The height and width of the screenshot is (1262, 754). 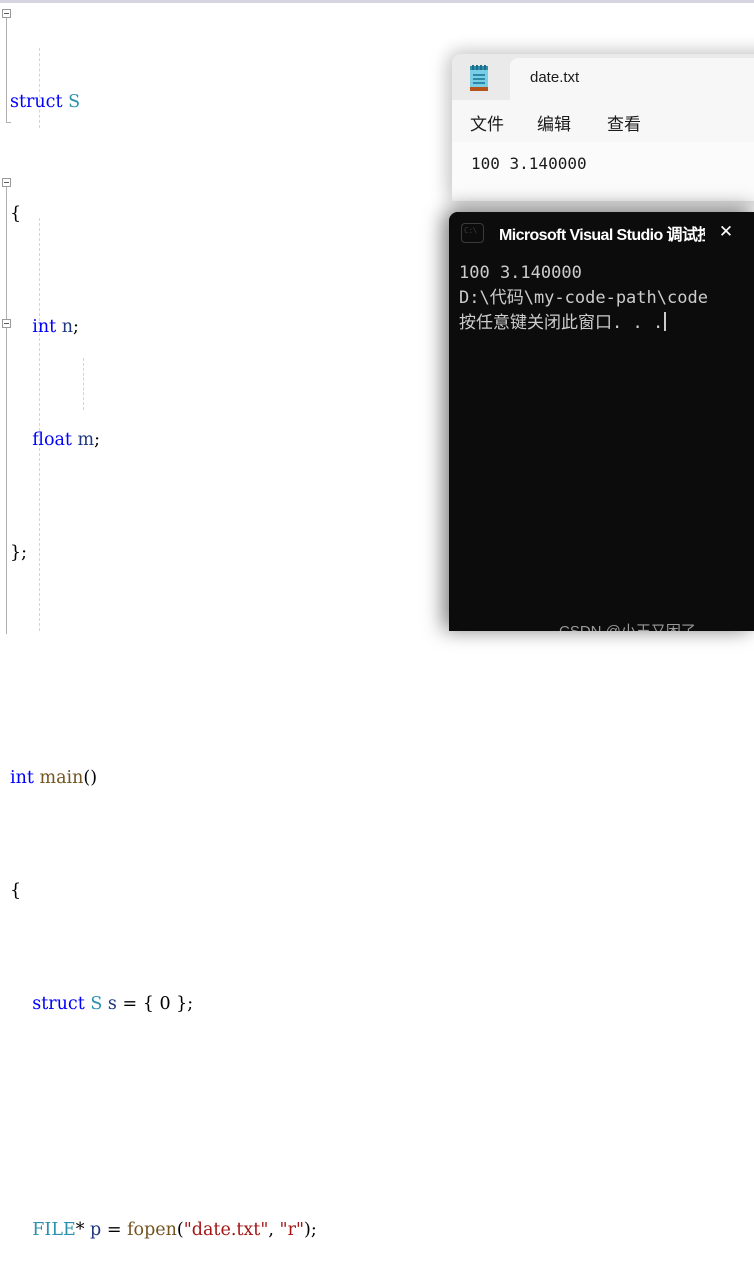 I want to click on close-icon: ✕, so click(x=726, y=232).